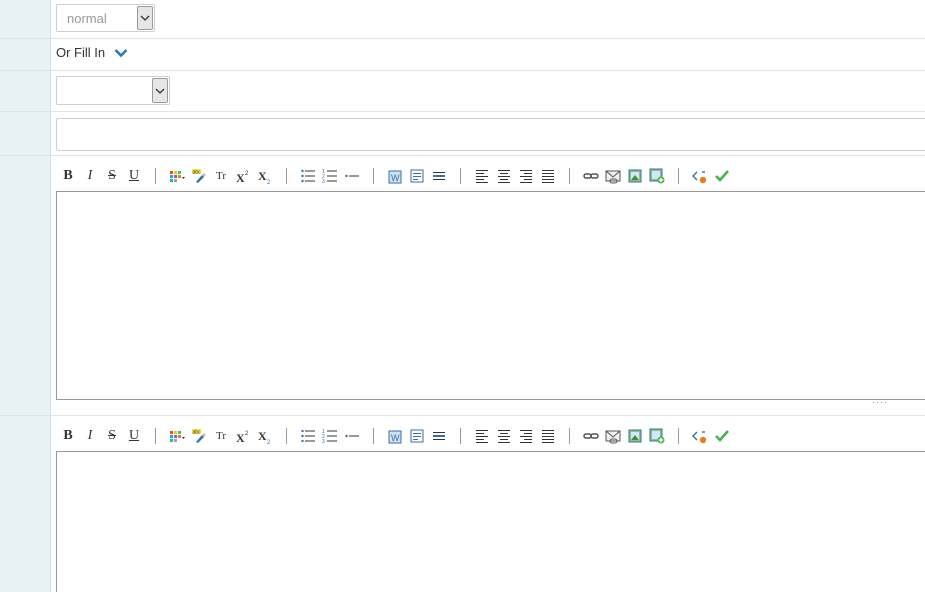 This screenshot has width=925, height=592. I want to click on form-row-select, so click(462, 91).